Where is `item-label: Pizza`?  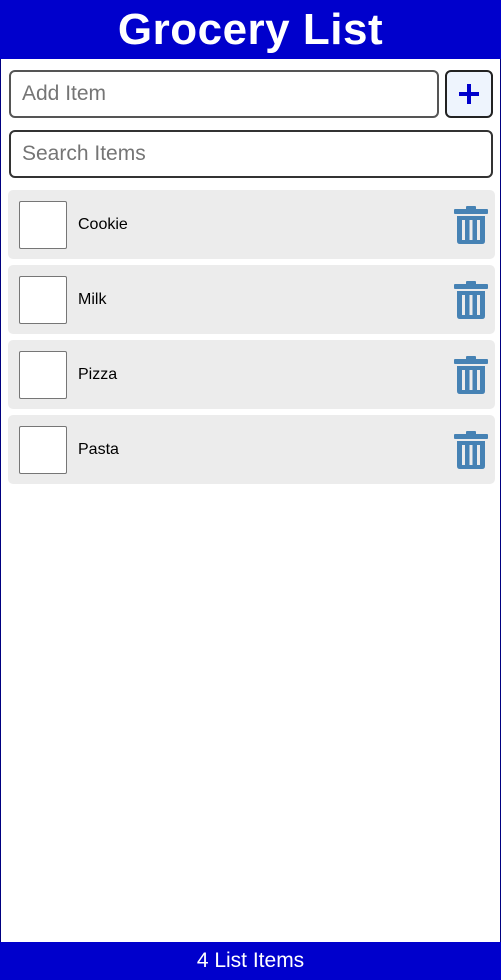
item-label: Pizza is located at coordinates (98, 374).